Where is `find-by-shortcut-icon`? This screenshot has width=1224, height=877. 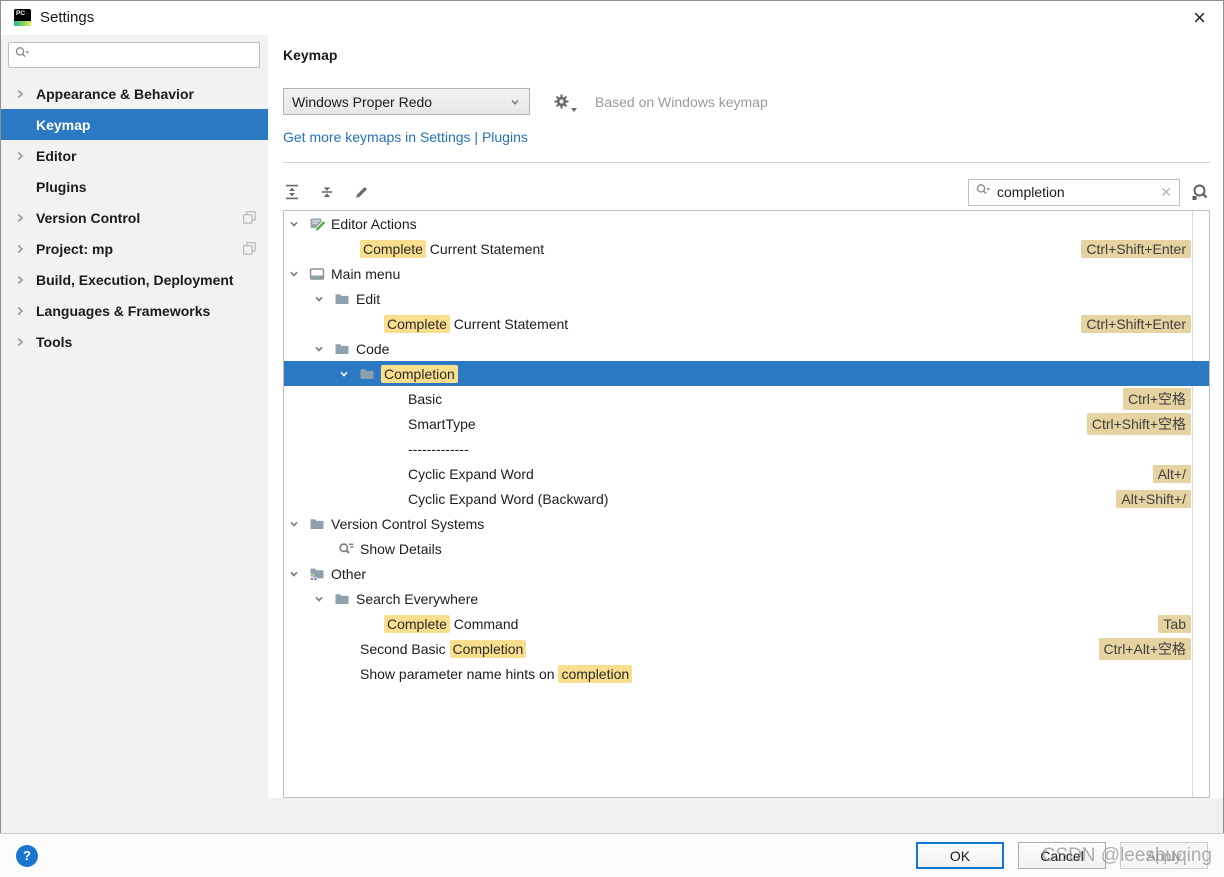
find-by-shortcut-icon is located at coordinates (1200, 192).